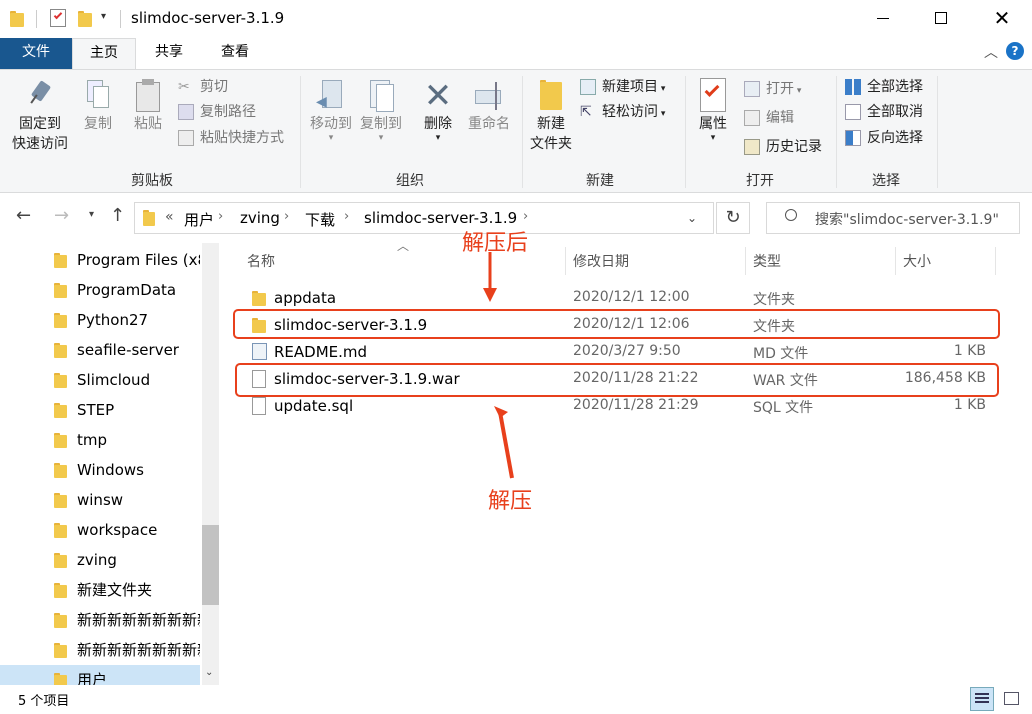  What do you see at coordinates (91, 214) in the screenshot?
I see `recent-locations-icon: ▾` at bounding box center [91, 214].